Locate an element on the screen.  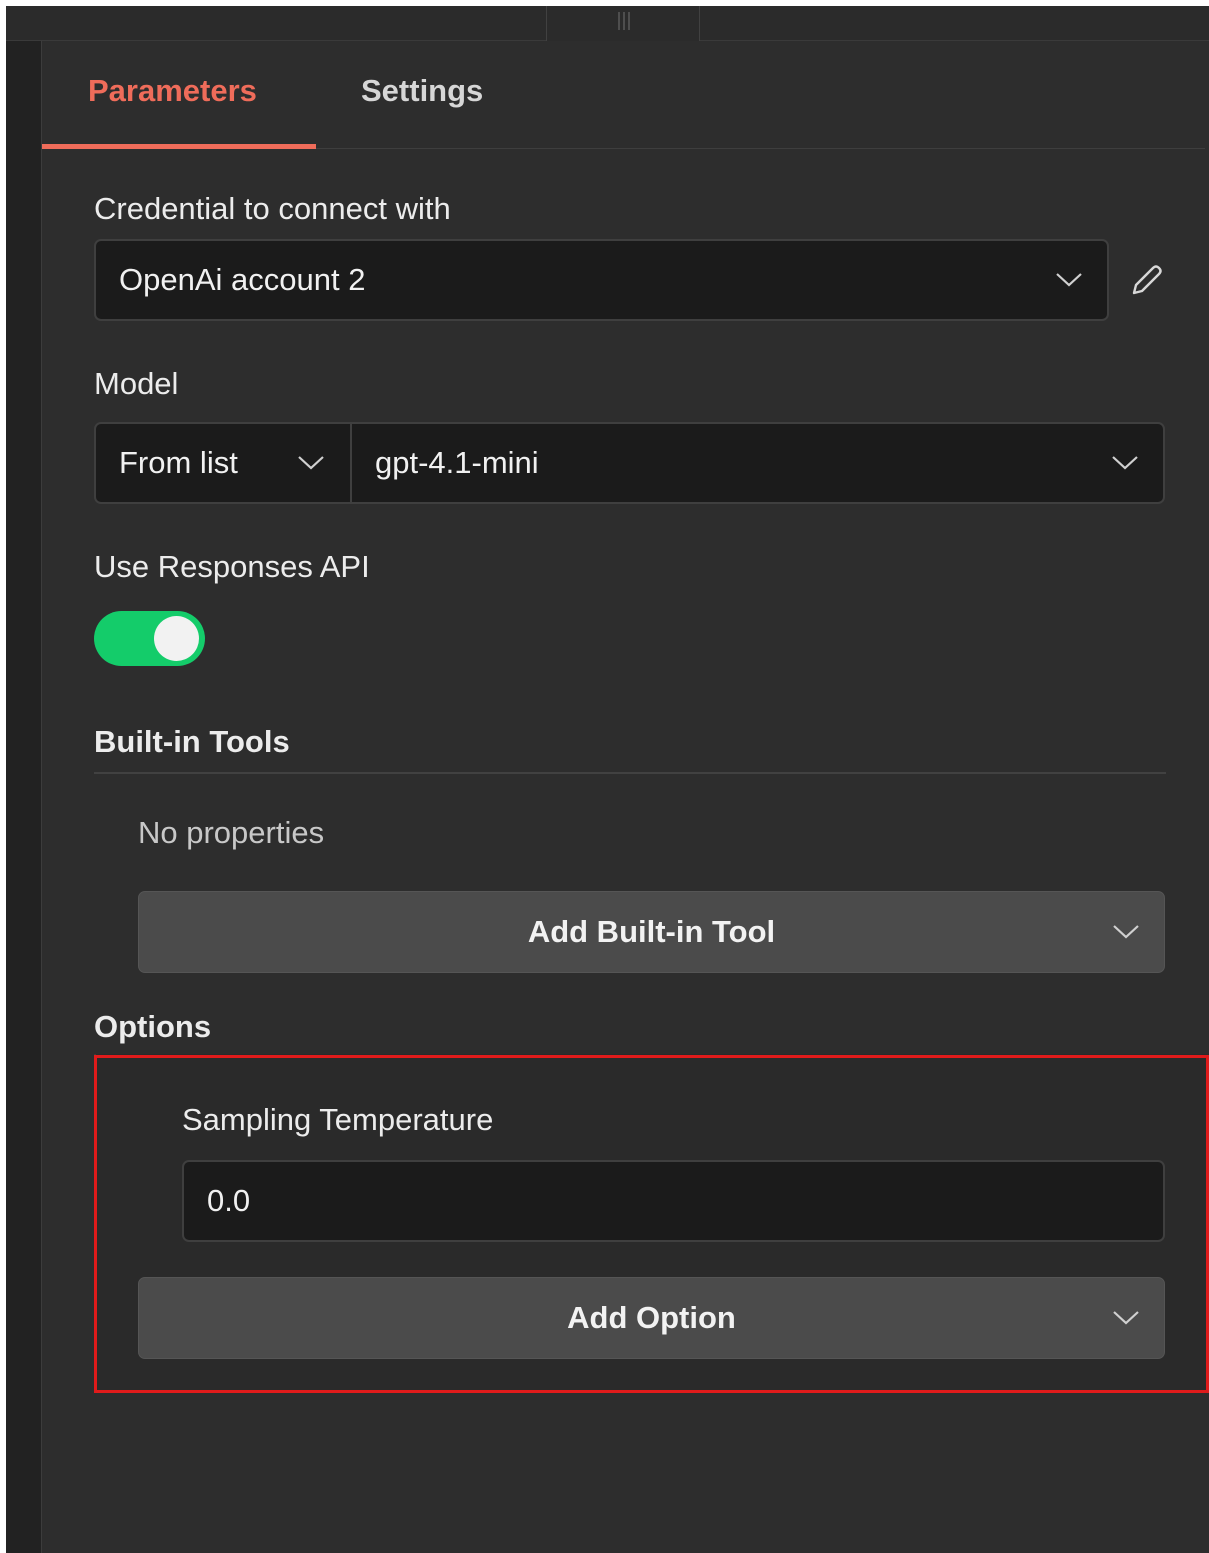
credential-select: OpenAi account 2 is located at coordinates (601, 280).